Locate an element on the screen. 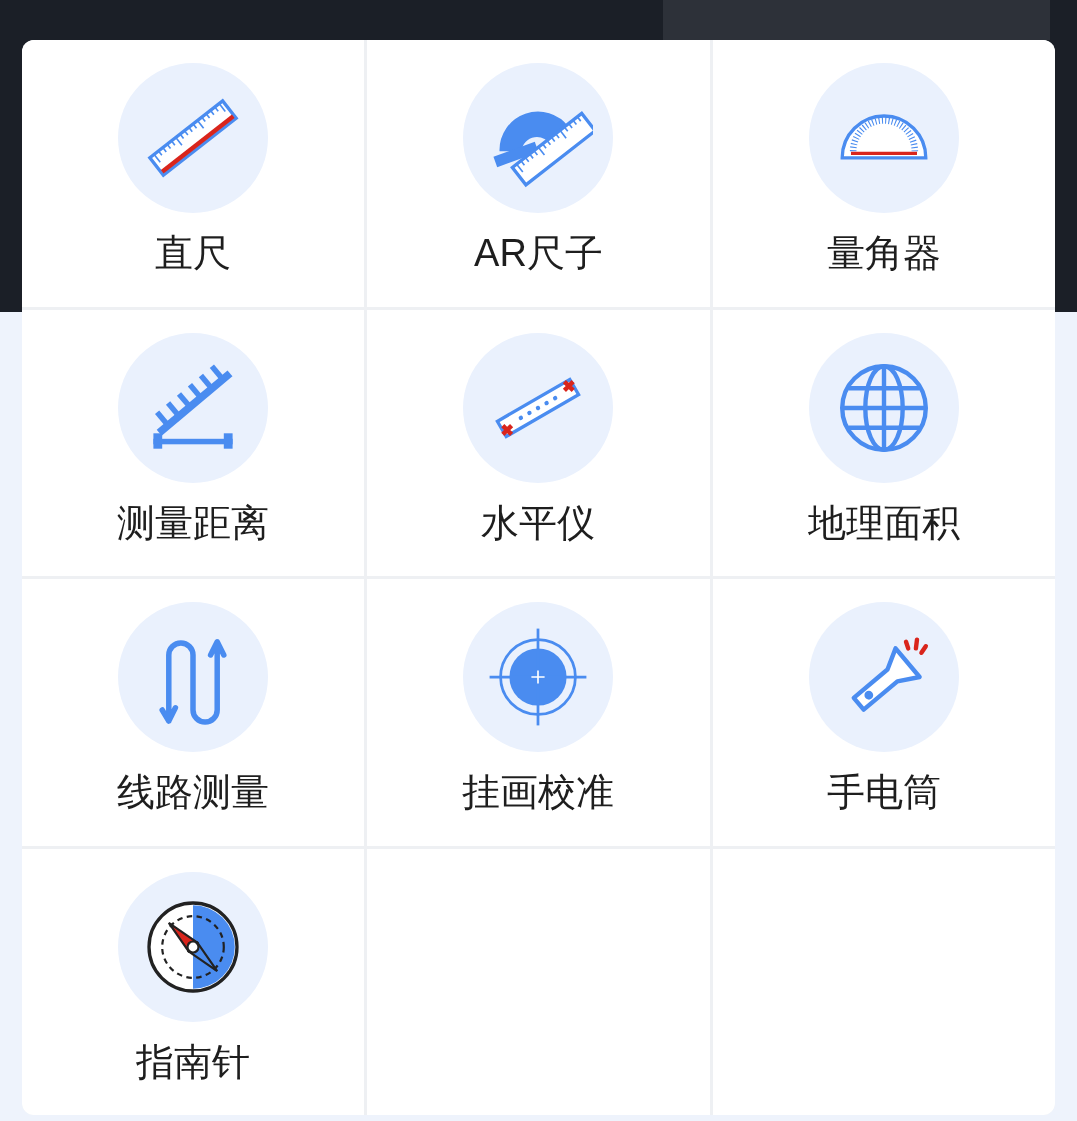 The width and height of the screenshot is (1077, 1121). tool-tile: 量角器 is located at coordinates (883, 173).